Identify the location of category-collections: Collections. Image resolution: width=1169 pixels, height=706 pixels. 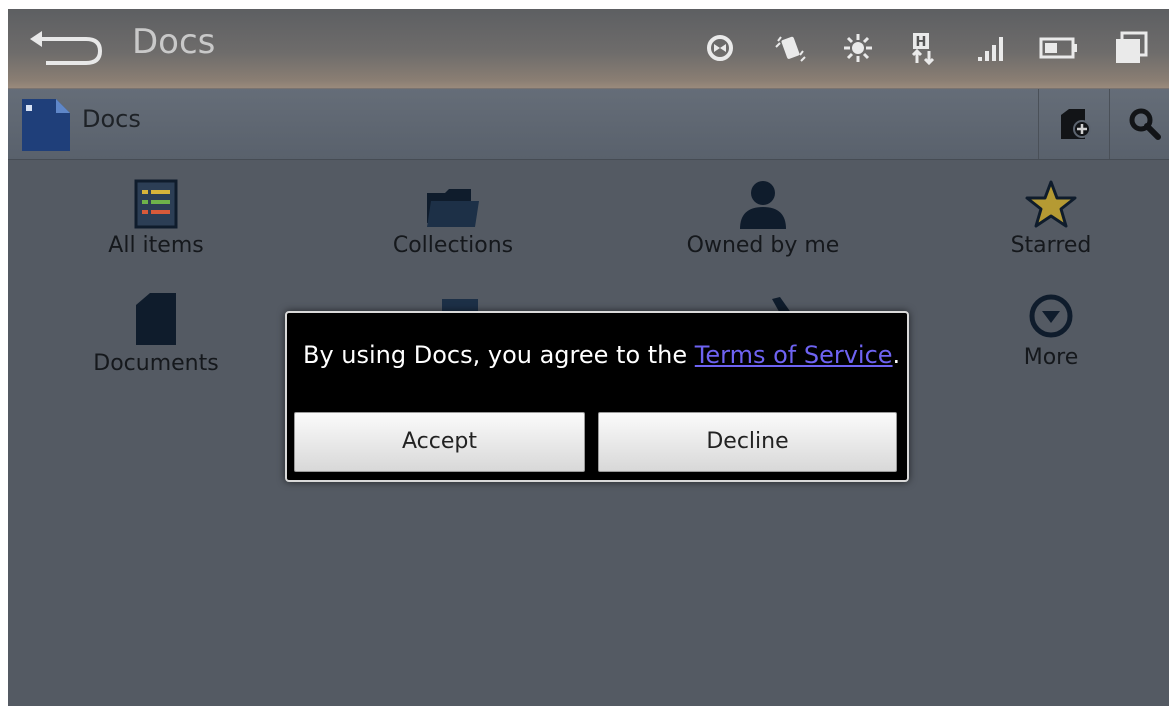
(453, 218).